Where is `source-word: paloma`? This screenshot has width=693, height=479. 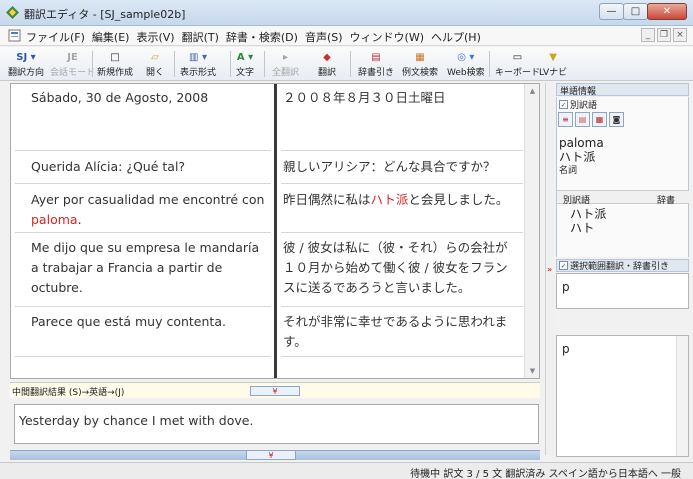
source-word: paloma is located at coordinates (581, 143).